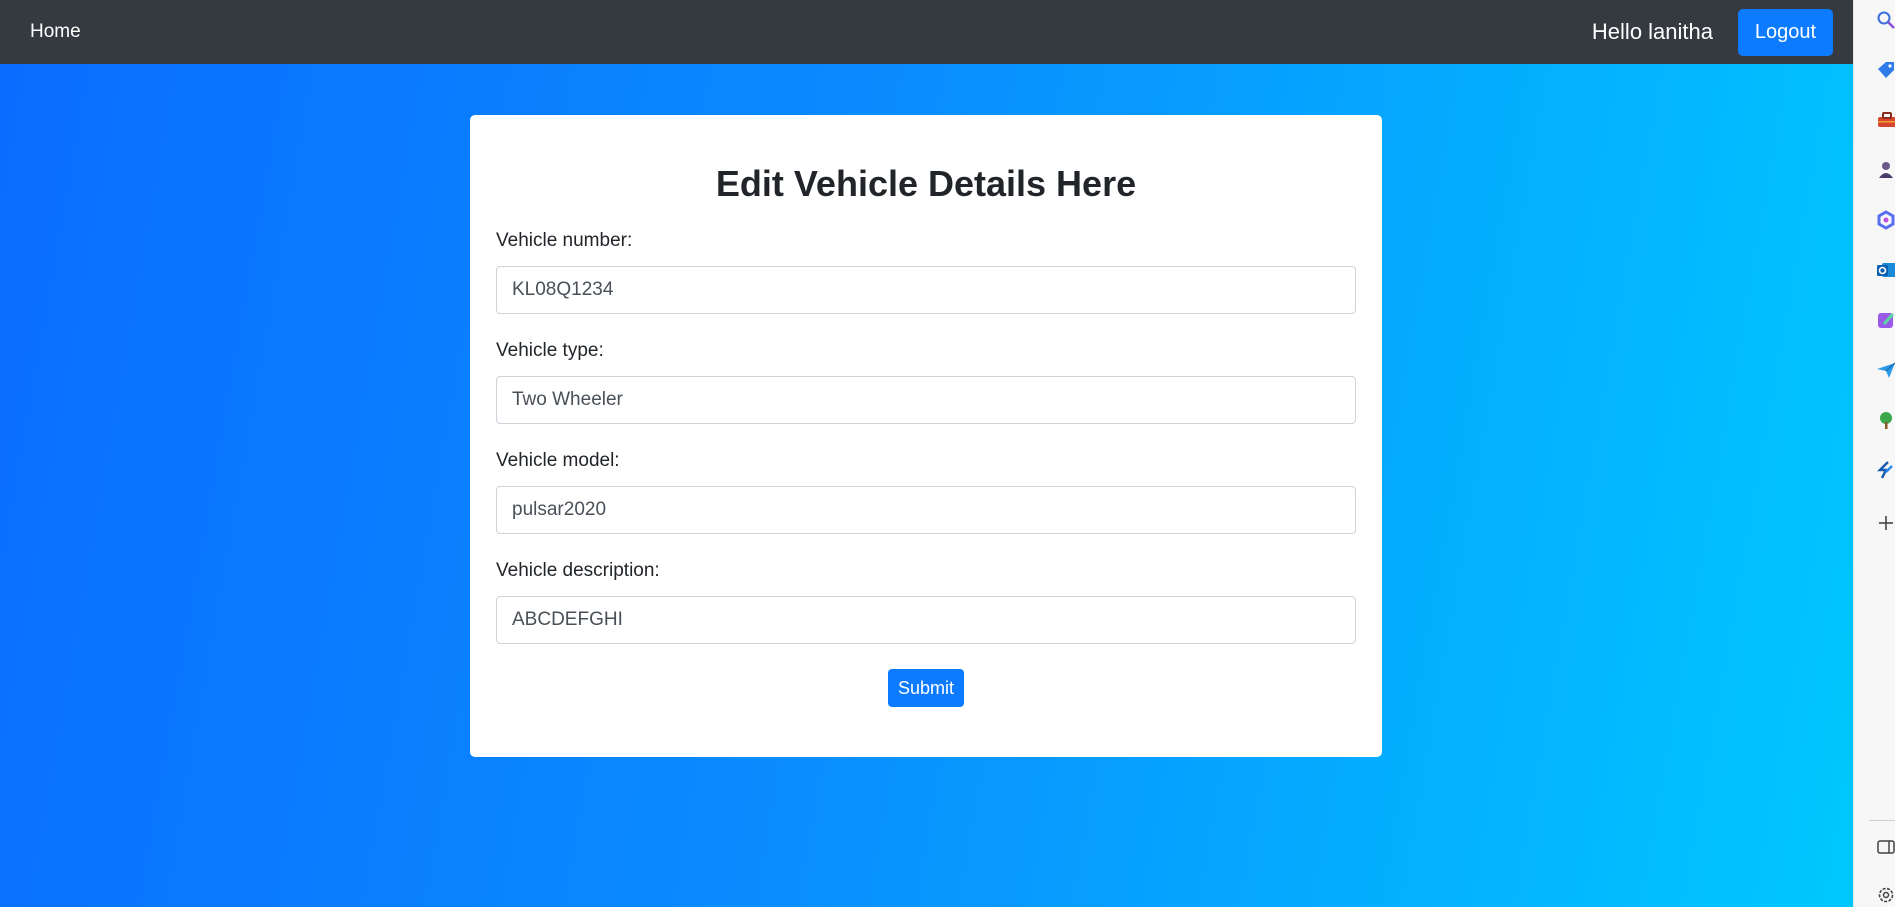  Describe the element at coordinates (1885, 20) in the screenshot. I see `search-icon` at that location.